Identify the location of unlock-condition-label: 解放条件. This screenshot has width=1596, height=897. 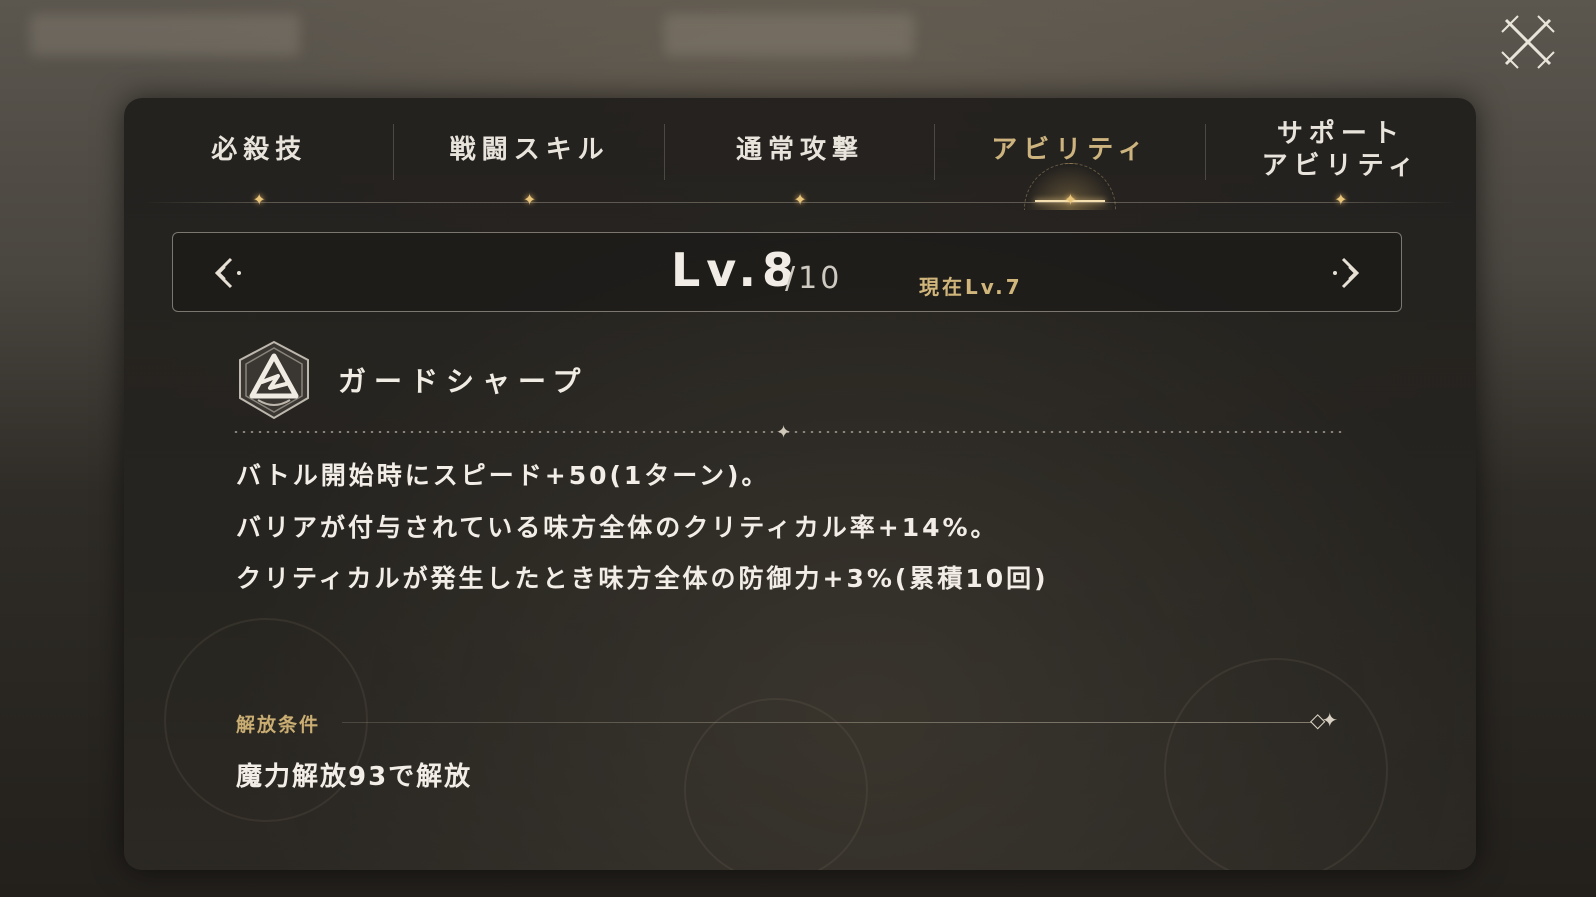
(278, 725).